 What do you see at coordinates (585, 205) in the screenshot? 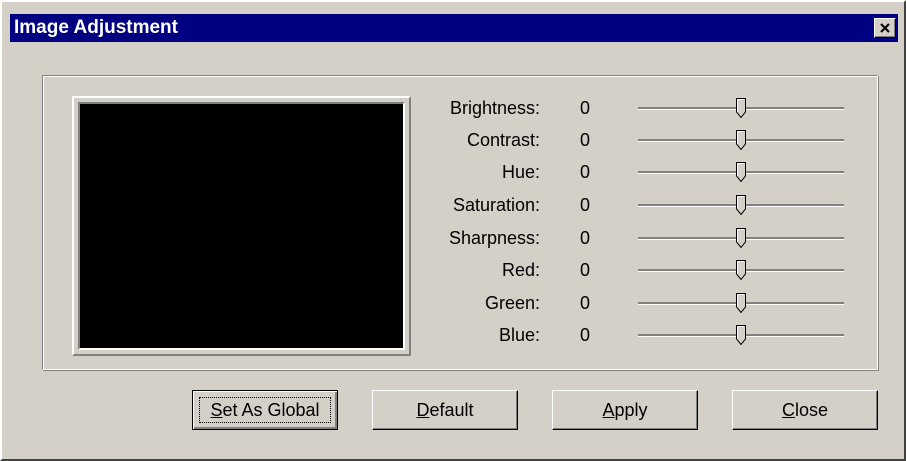
I see `saturation-value: 0` at bounding box center [585, 205].